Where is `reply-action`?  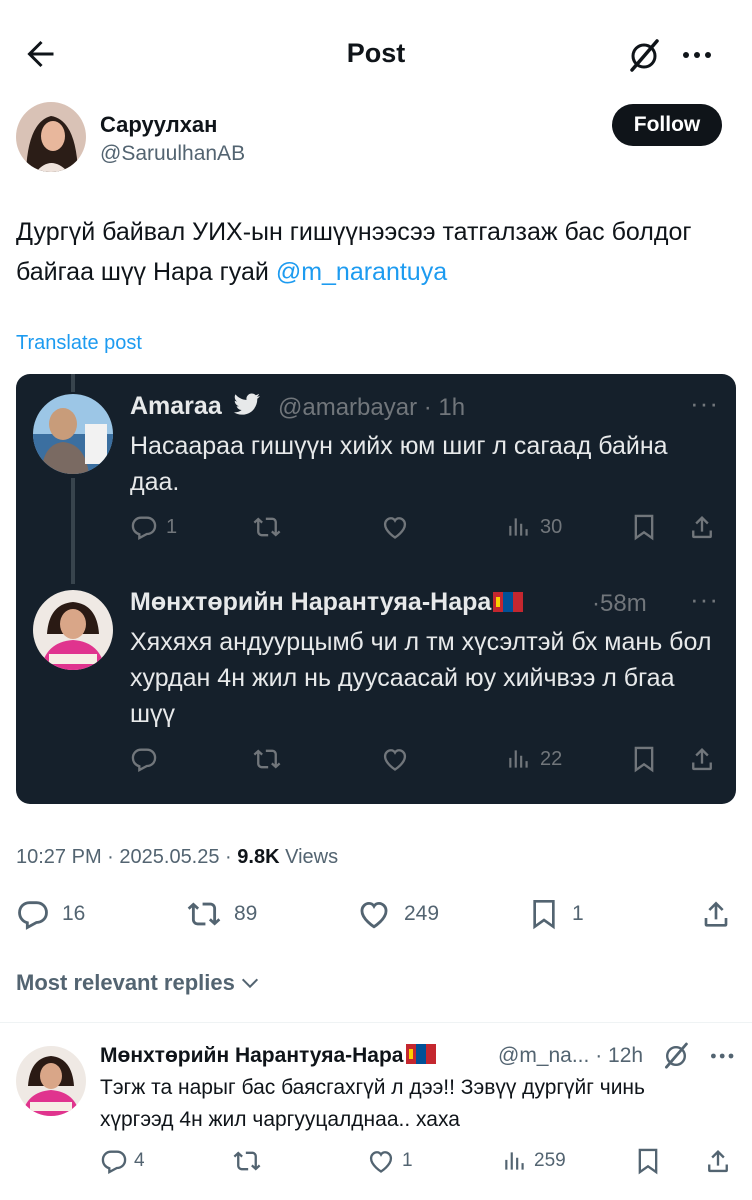
reply-action is located at coordinates (144, 759).